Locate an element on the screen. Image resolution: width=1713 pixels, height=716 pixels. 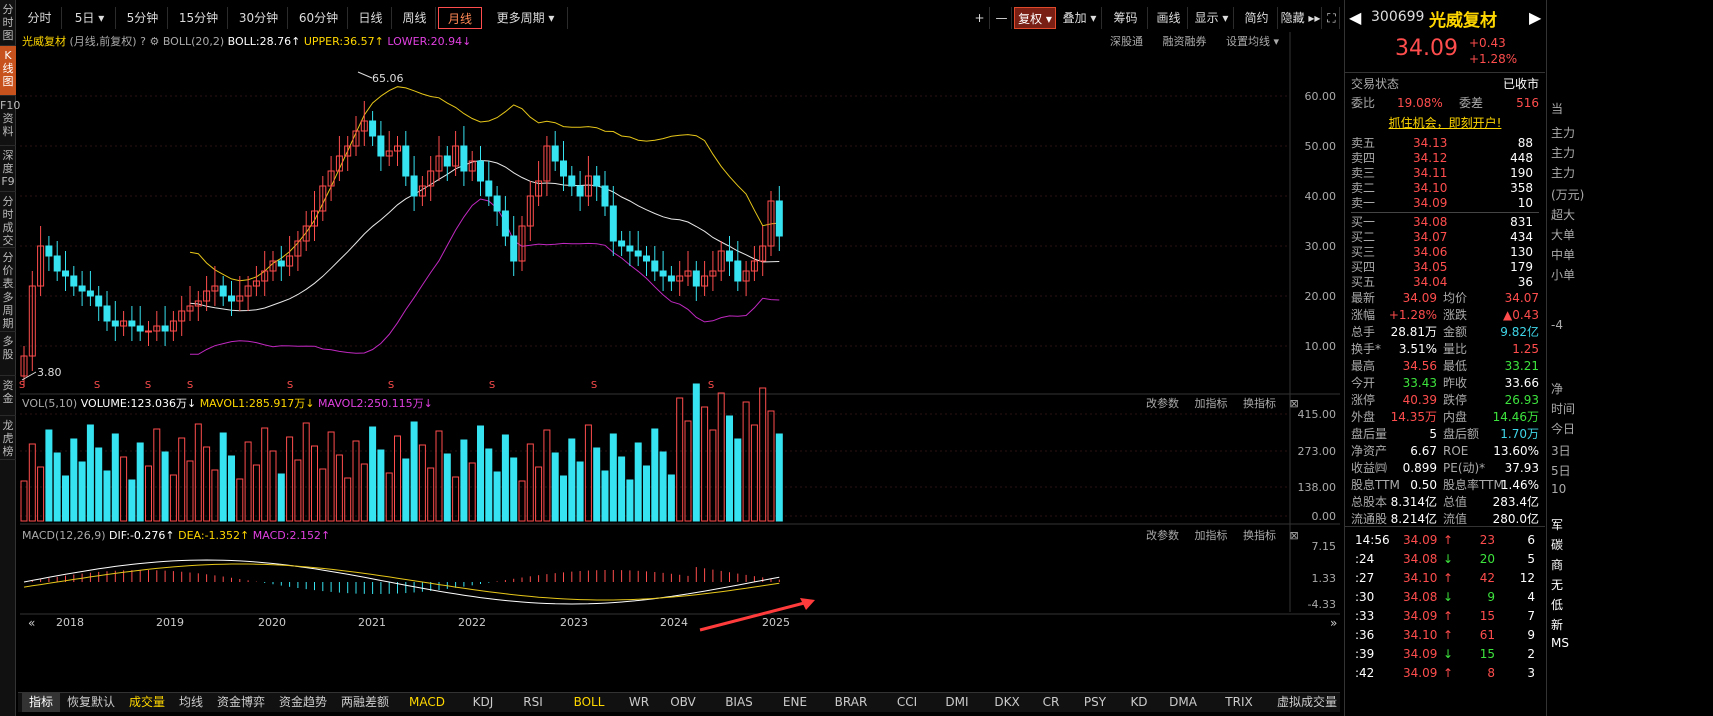
indicator-tab-12: OBV is located at coordinates (683, 702).